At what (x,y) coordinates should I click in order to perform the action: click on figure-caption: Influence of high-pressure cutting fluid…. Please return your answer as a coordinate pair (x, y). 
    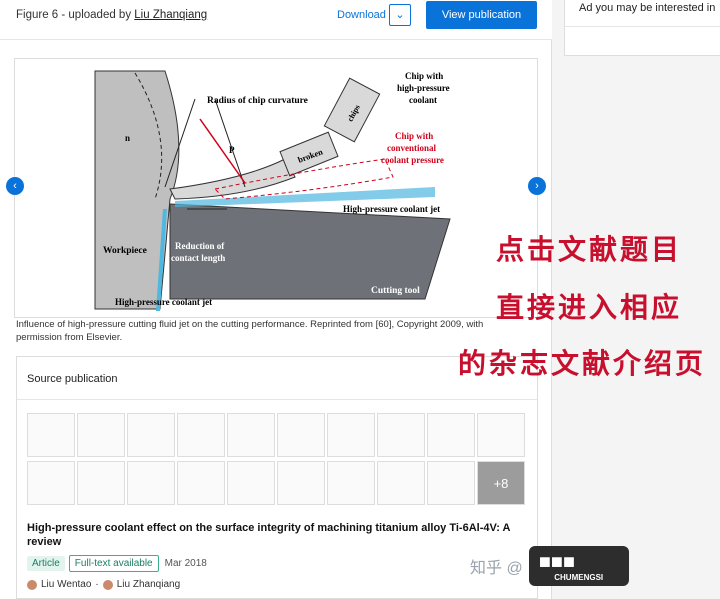
    Looking at the image, I should click on (250, 331).